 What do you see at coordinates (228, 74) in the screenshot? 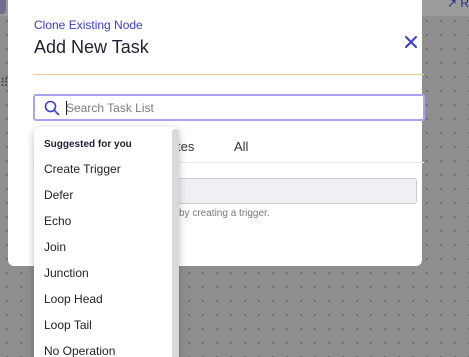
I see `header-divider` at bounding box center [228, 74].